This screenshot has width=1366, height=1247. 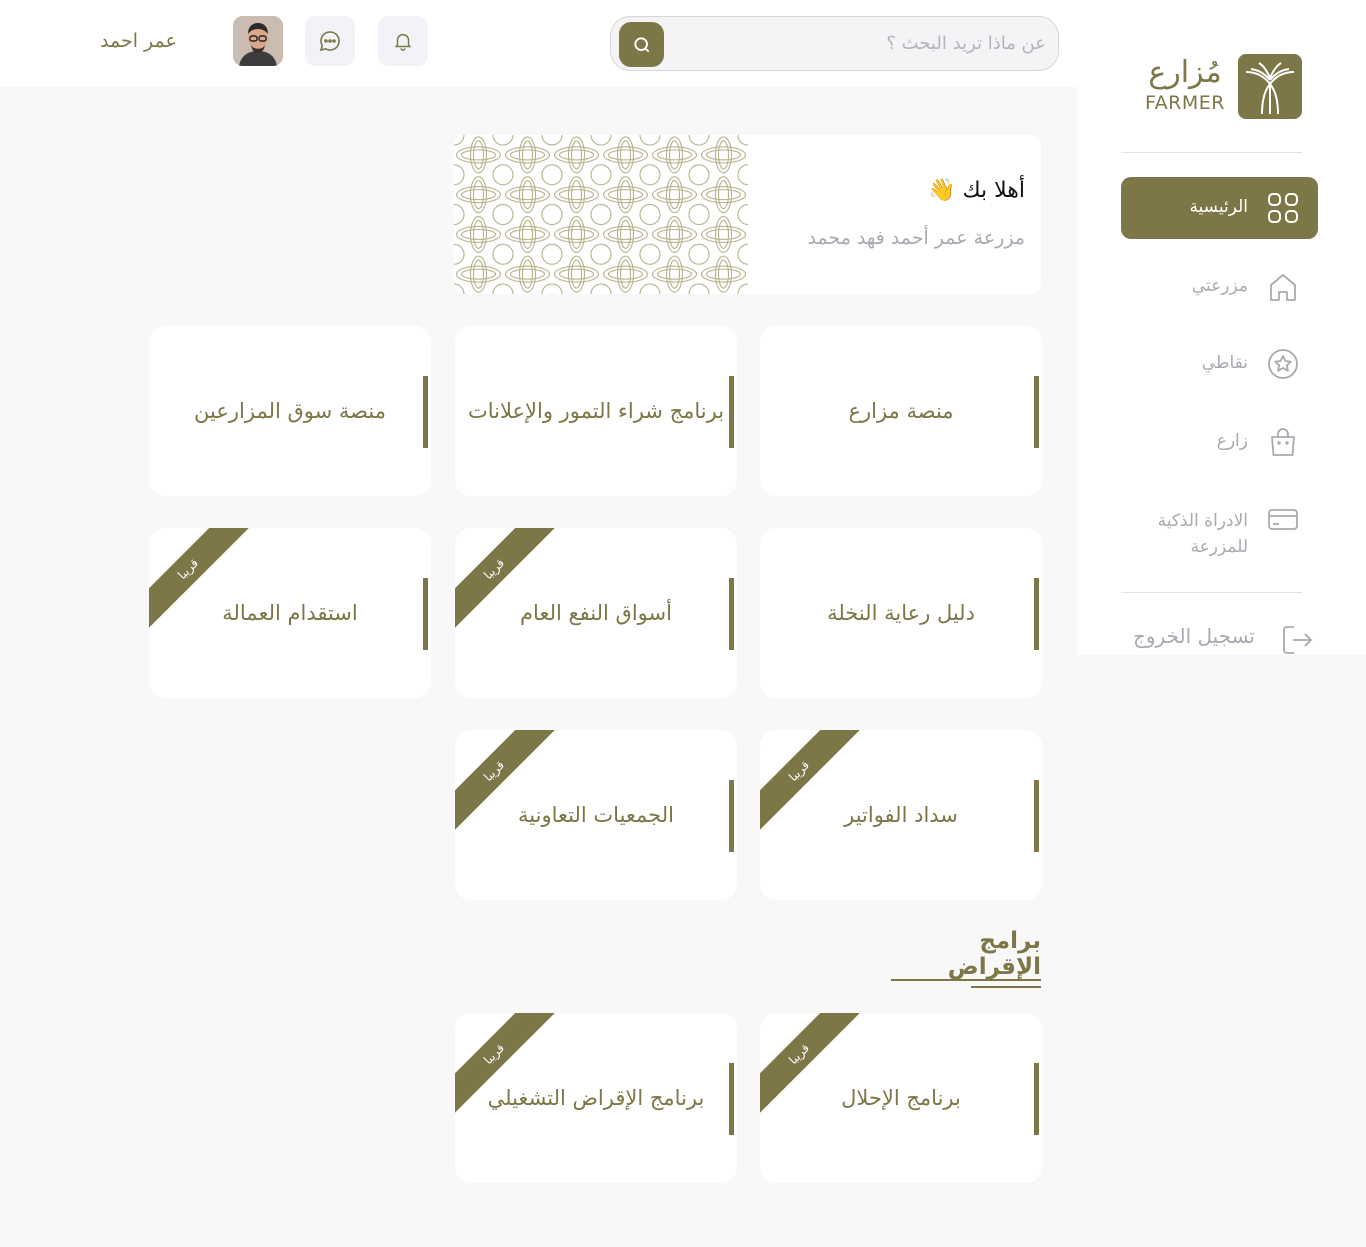 I want to click on search-icon, so click(x=641, y=44).